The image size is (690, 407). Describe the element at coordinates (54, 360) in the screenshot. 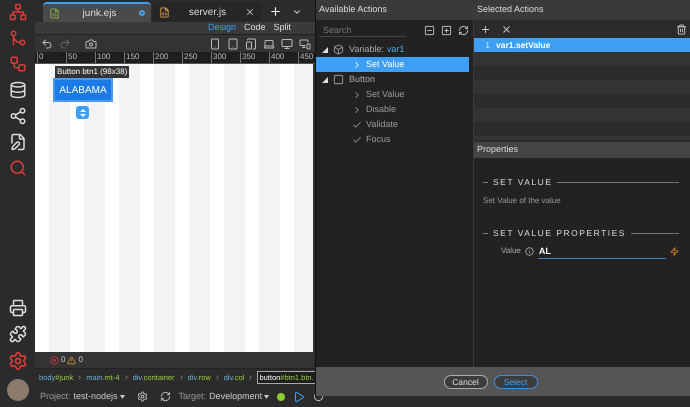

I see `error-icon` at that location.